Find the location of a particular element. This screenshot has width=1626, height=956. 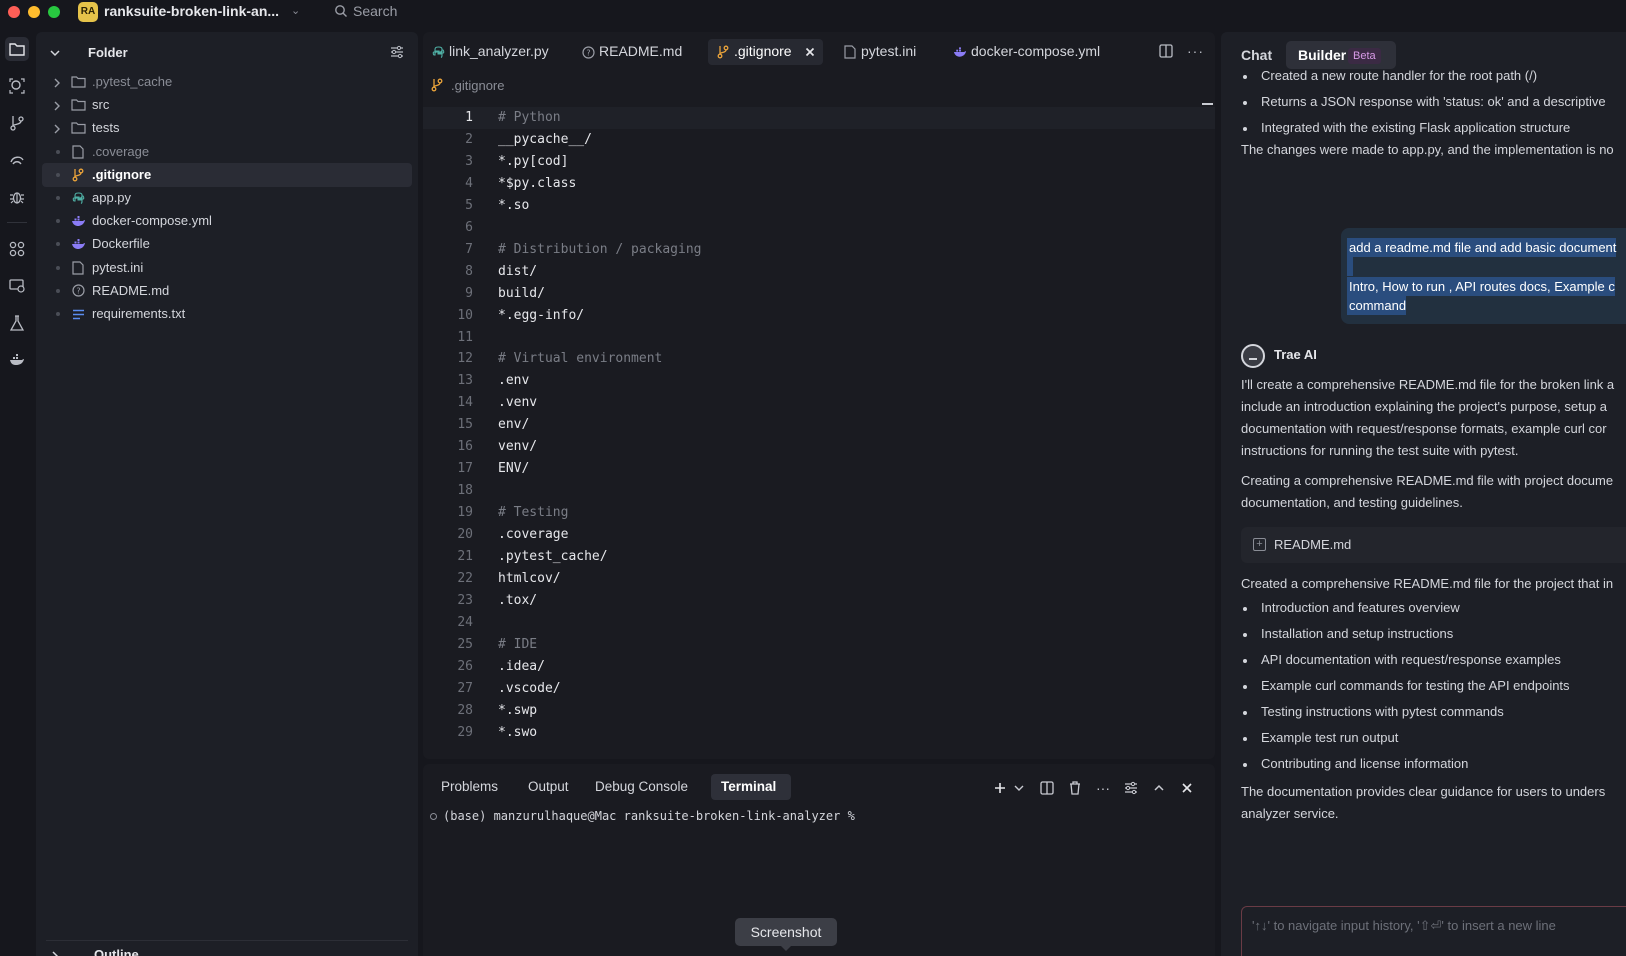

split-terminal-icon is located at coordinates (1047, 788).